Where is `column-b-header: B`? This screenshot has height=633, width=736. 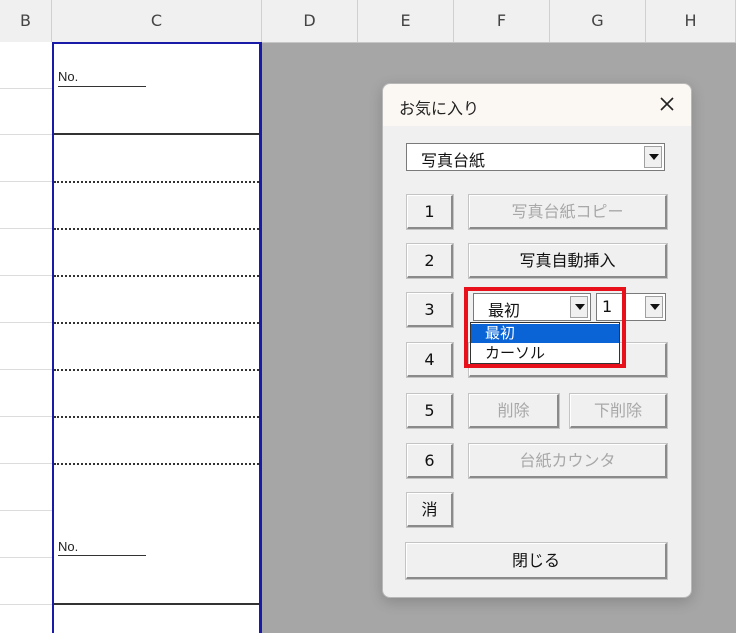 column-b-header: B is located at coordinates (26, 21).